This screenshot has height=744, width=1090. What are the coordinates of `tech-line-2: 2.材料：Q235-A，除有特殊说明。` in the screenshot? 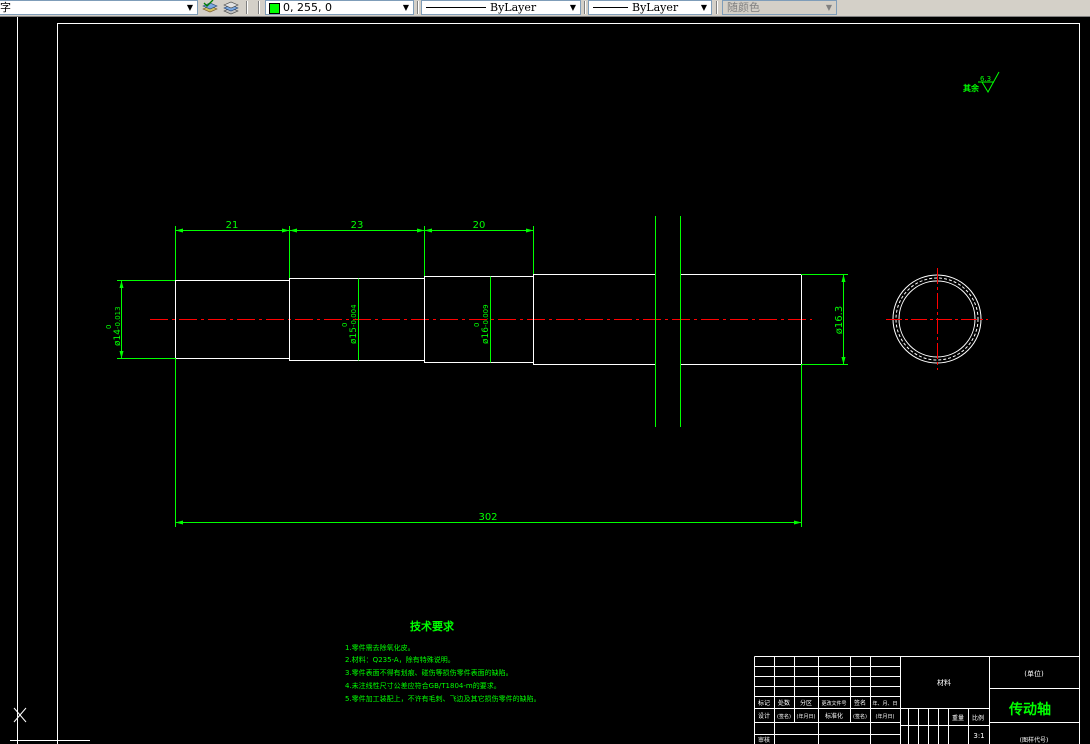 It's located at (400, 659).